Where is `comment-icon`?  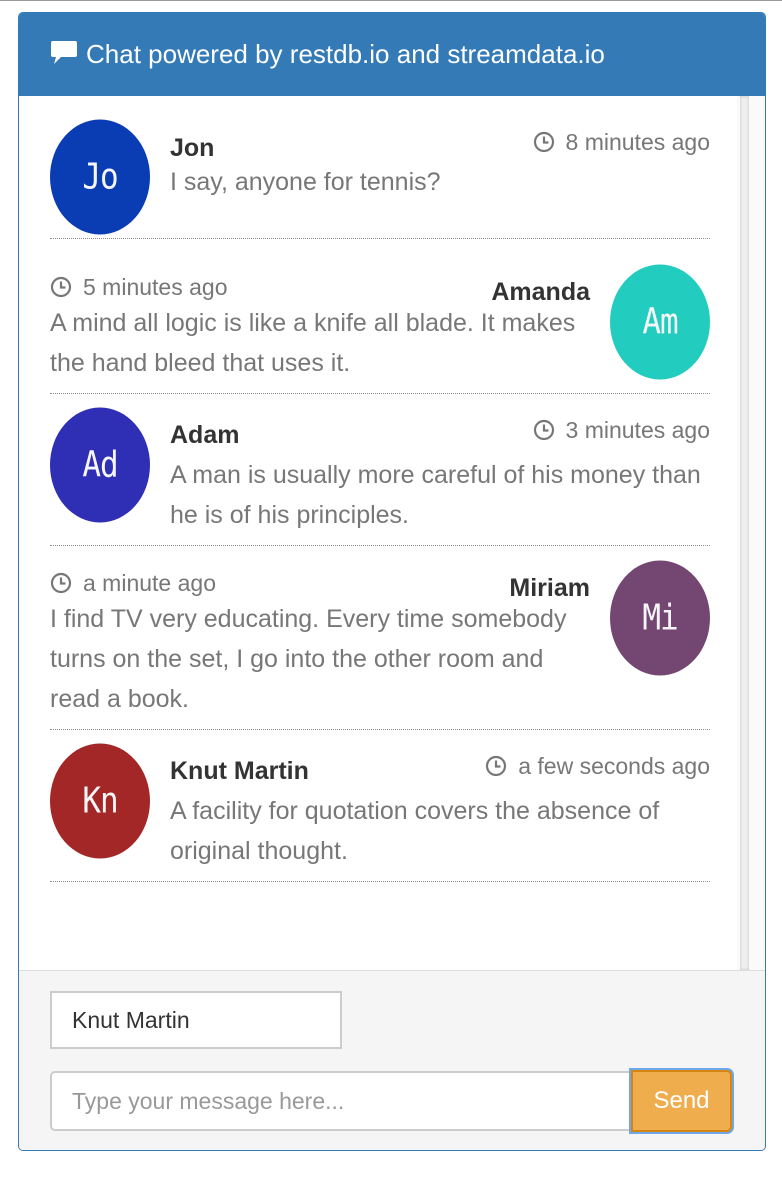 comment-icon is located at coordinates (64, 52).